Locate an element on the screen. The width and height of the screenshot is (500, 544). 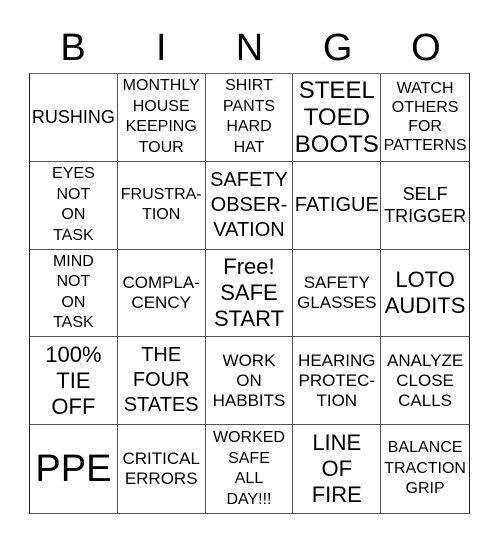
cell-text: STEEL TOED BOOTS is located at coordinates (336, 117).